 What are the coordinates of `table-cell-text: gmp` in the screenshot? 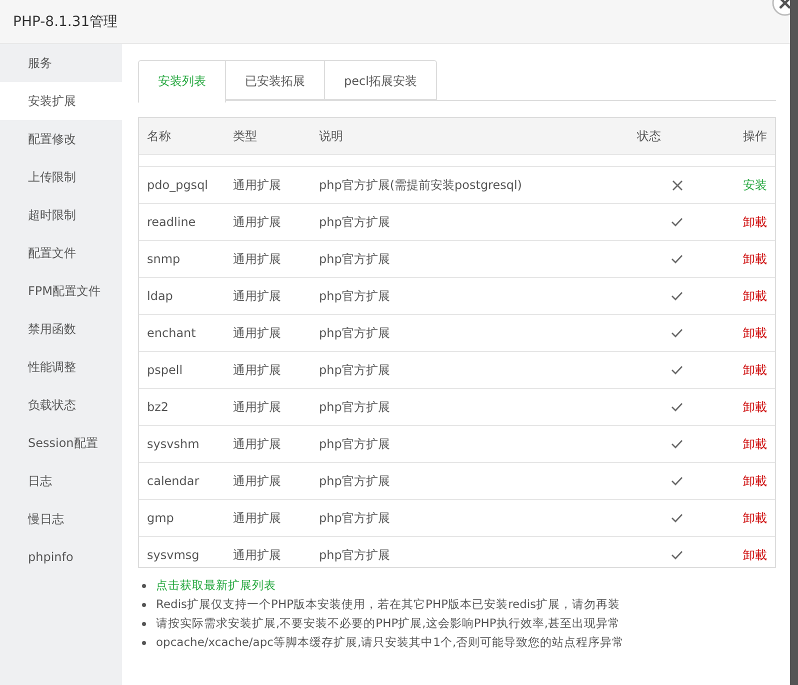 It's located at (160, 518).